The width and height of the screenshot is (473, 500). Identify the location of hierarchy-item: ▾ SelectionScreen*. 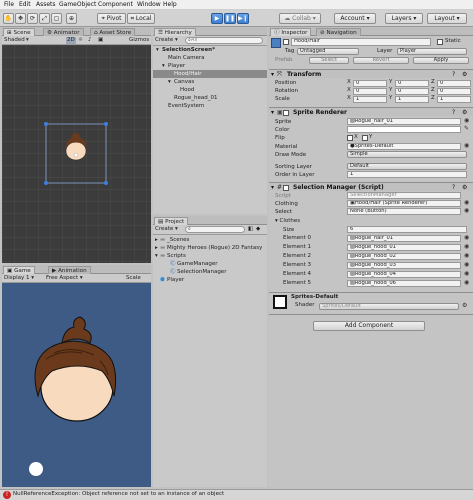
(210, 50).